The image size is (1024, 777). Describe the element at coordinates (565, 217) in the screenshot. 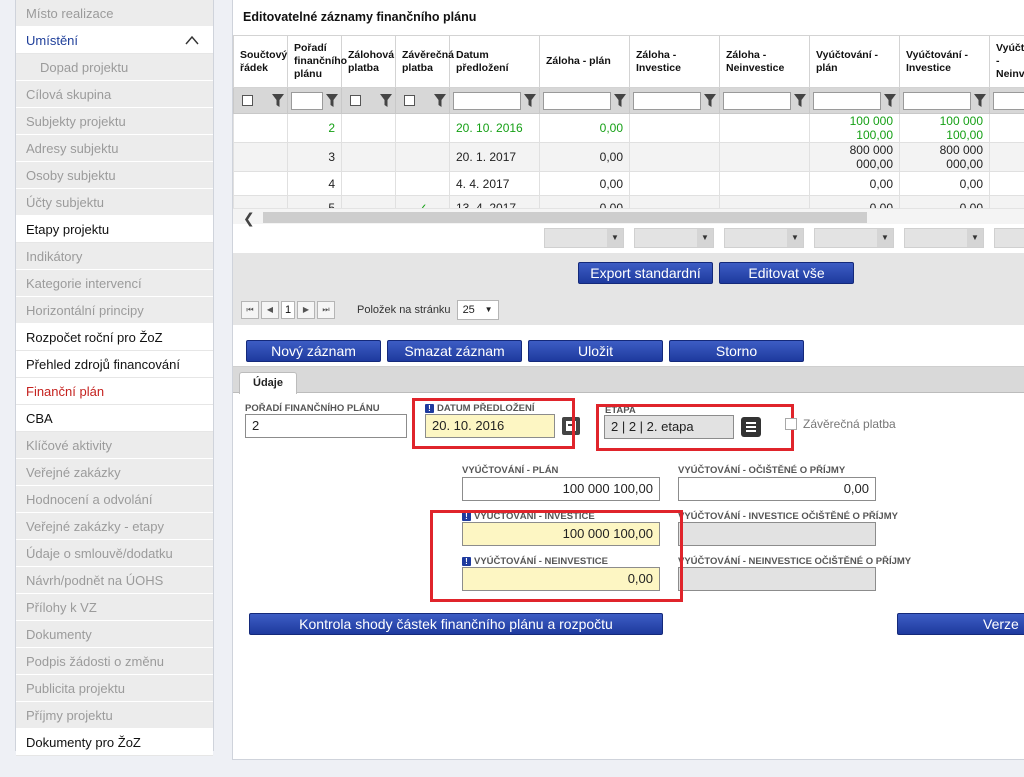

I see `scrollbar-thumb` at that location.